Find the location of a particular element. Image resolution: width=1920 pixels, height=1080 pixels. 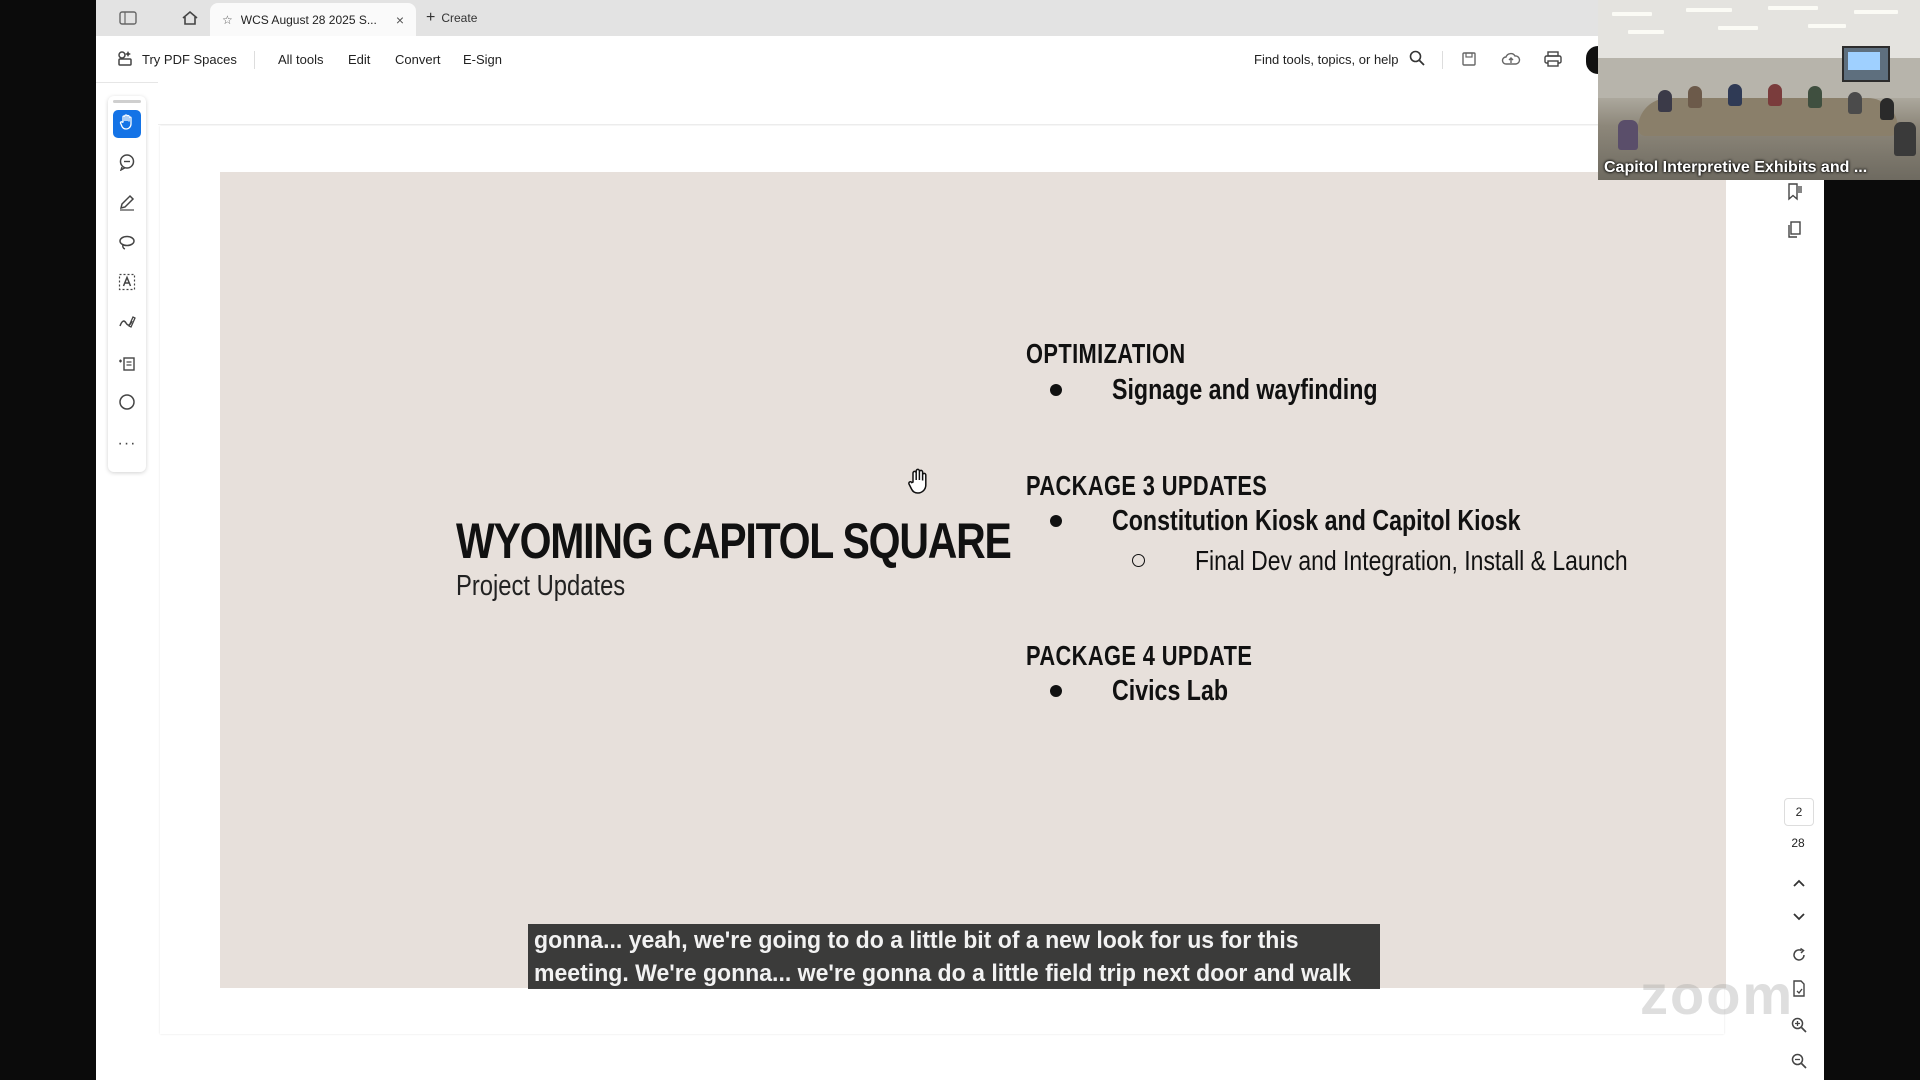

slide-subtitle: Project Updates is located at coordinates (541, 586).